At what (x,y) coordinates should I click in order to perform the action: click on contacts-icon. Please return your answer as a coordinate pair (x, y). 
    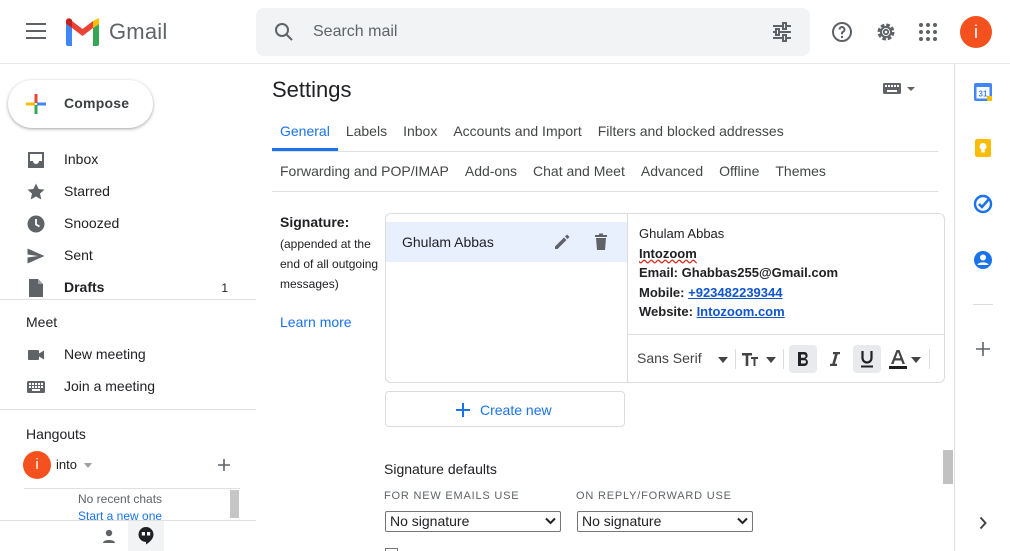
    Looking at the image, I should click on (983, 260).